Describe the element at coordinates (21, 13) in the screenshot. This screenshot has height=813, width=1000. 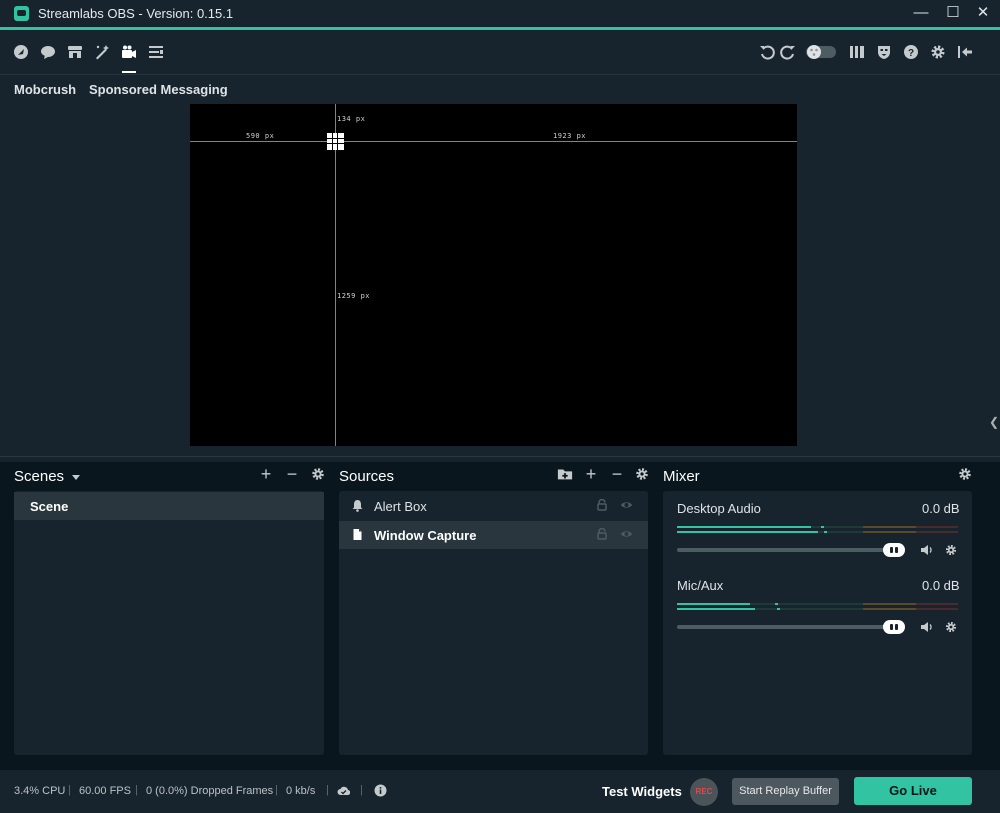
I see `app-logo-icon` at that location.